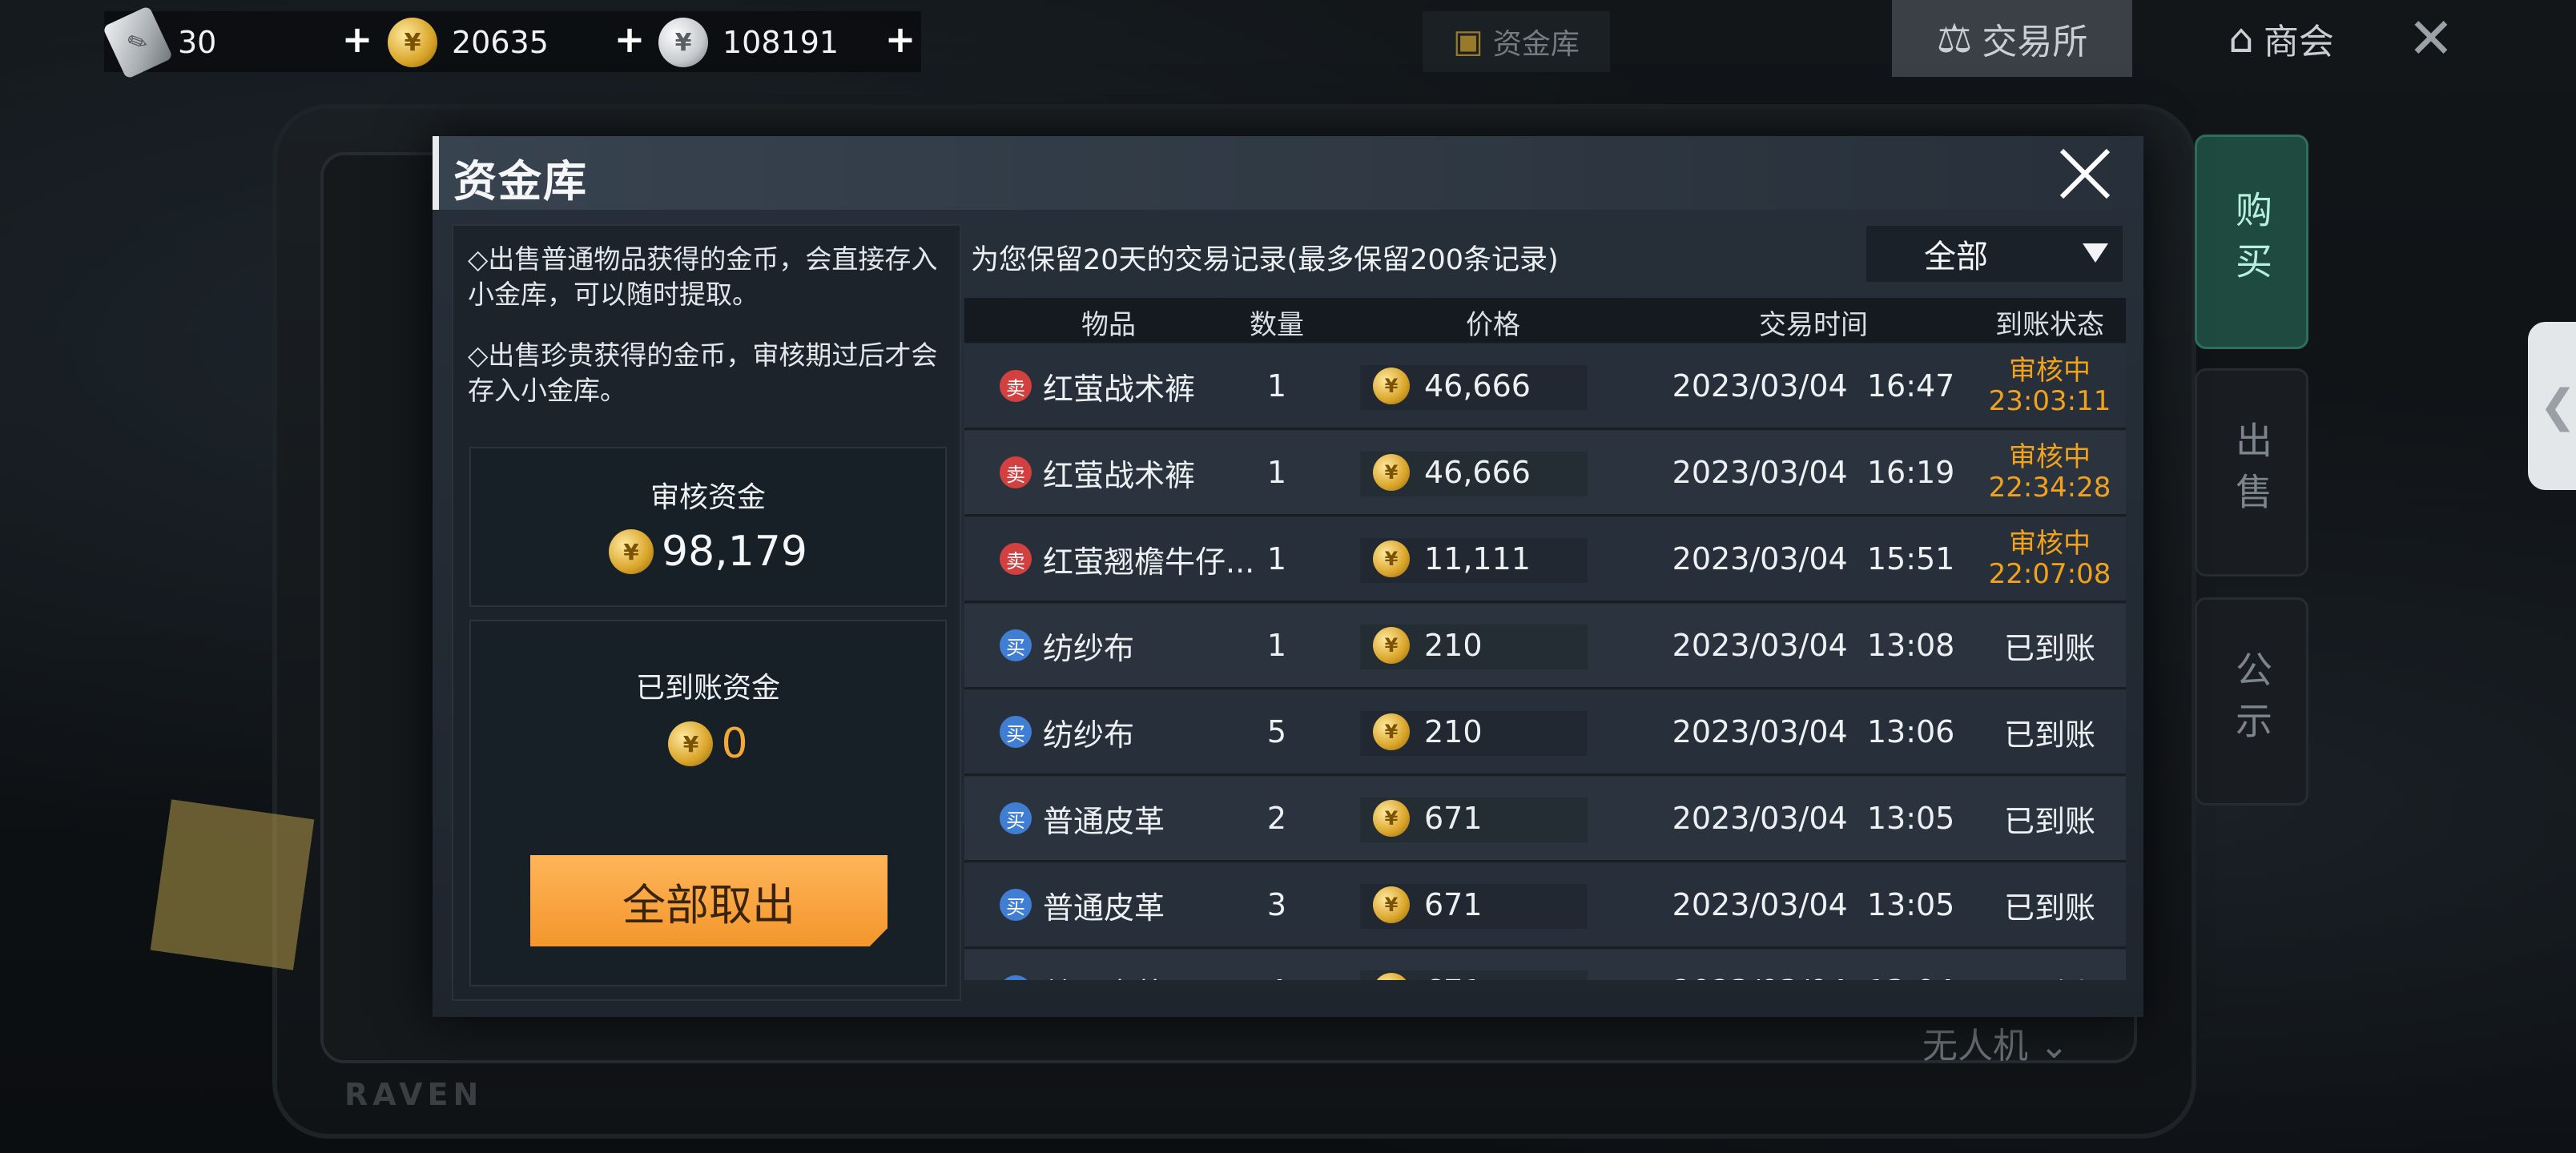 The image size is (2576, 1153). What do you see at coordinates (1128, 965) in the screenshot?
I see `item-cell: 买 普通皮革` at bounding box center [1128, 965].